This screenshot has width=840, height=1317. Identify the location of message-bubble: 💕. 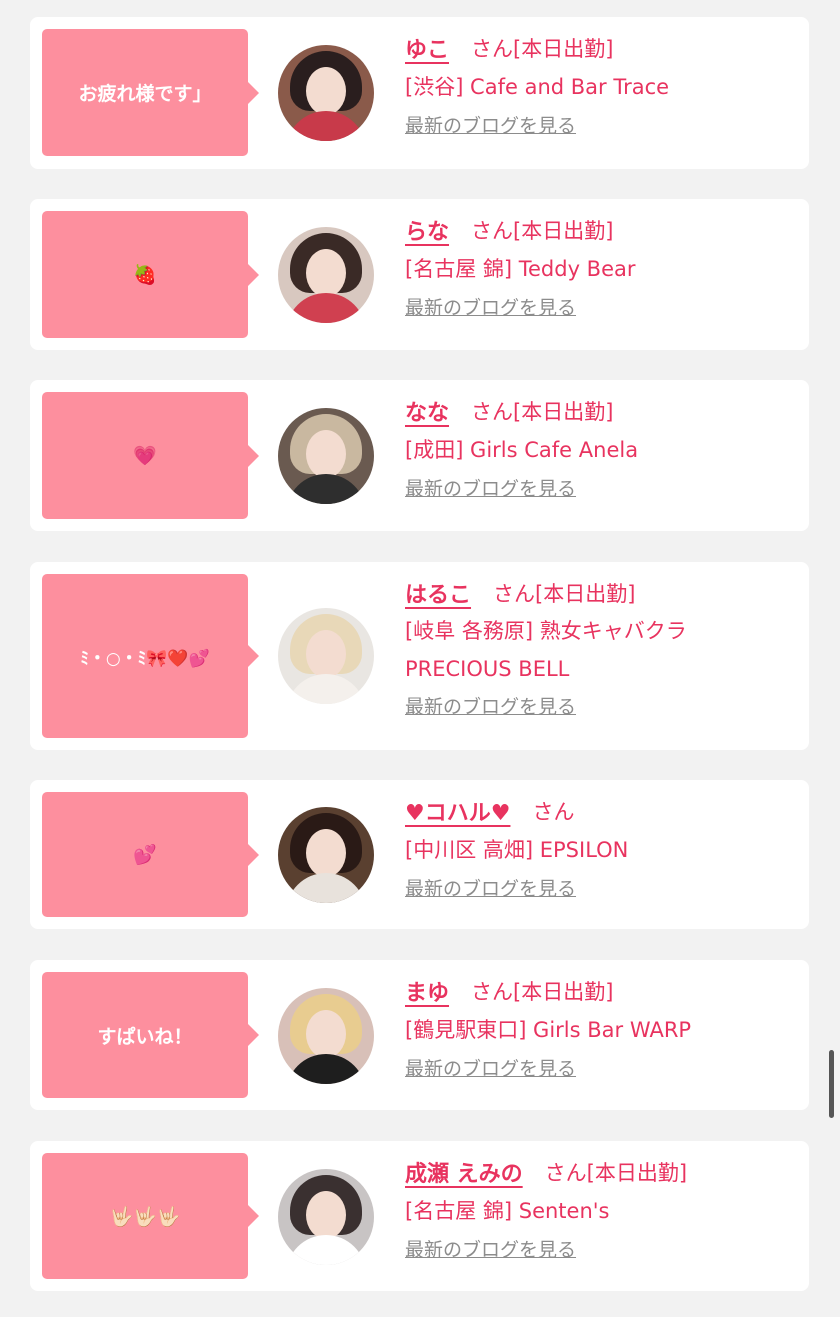
(150, 854).